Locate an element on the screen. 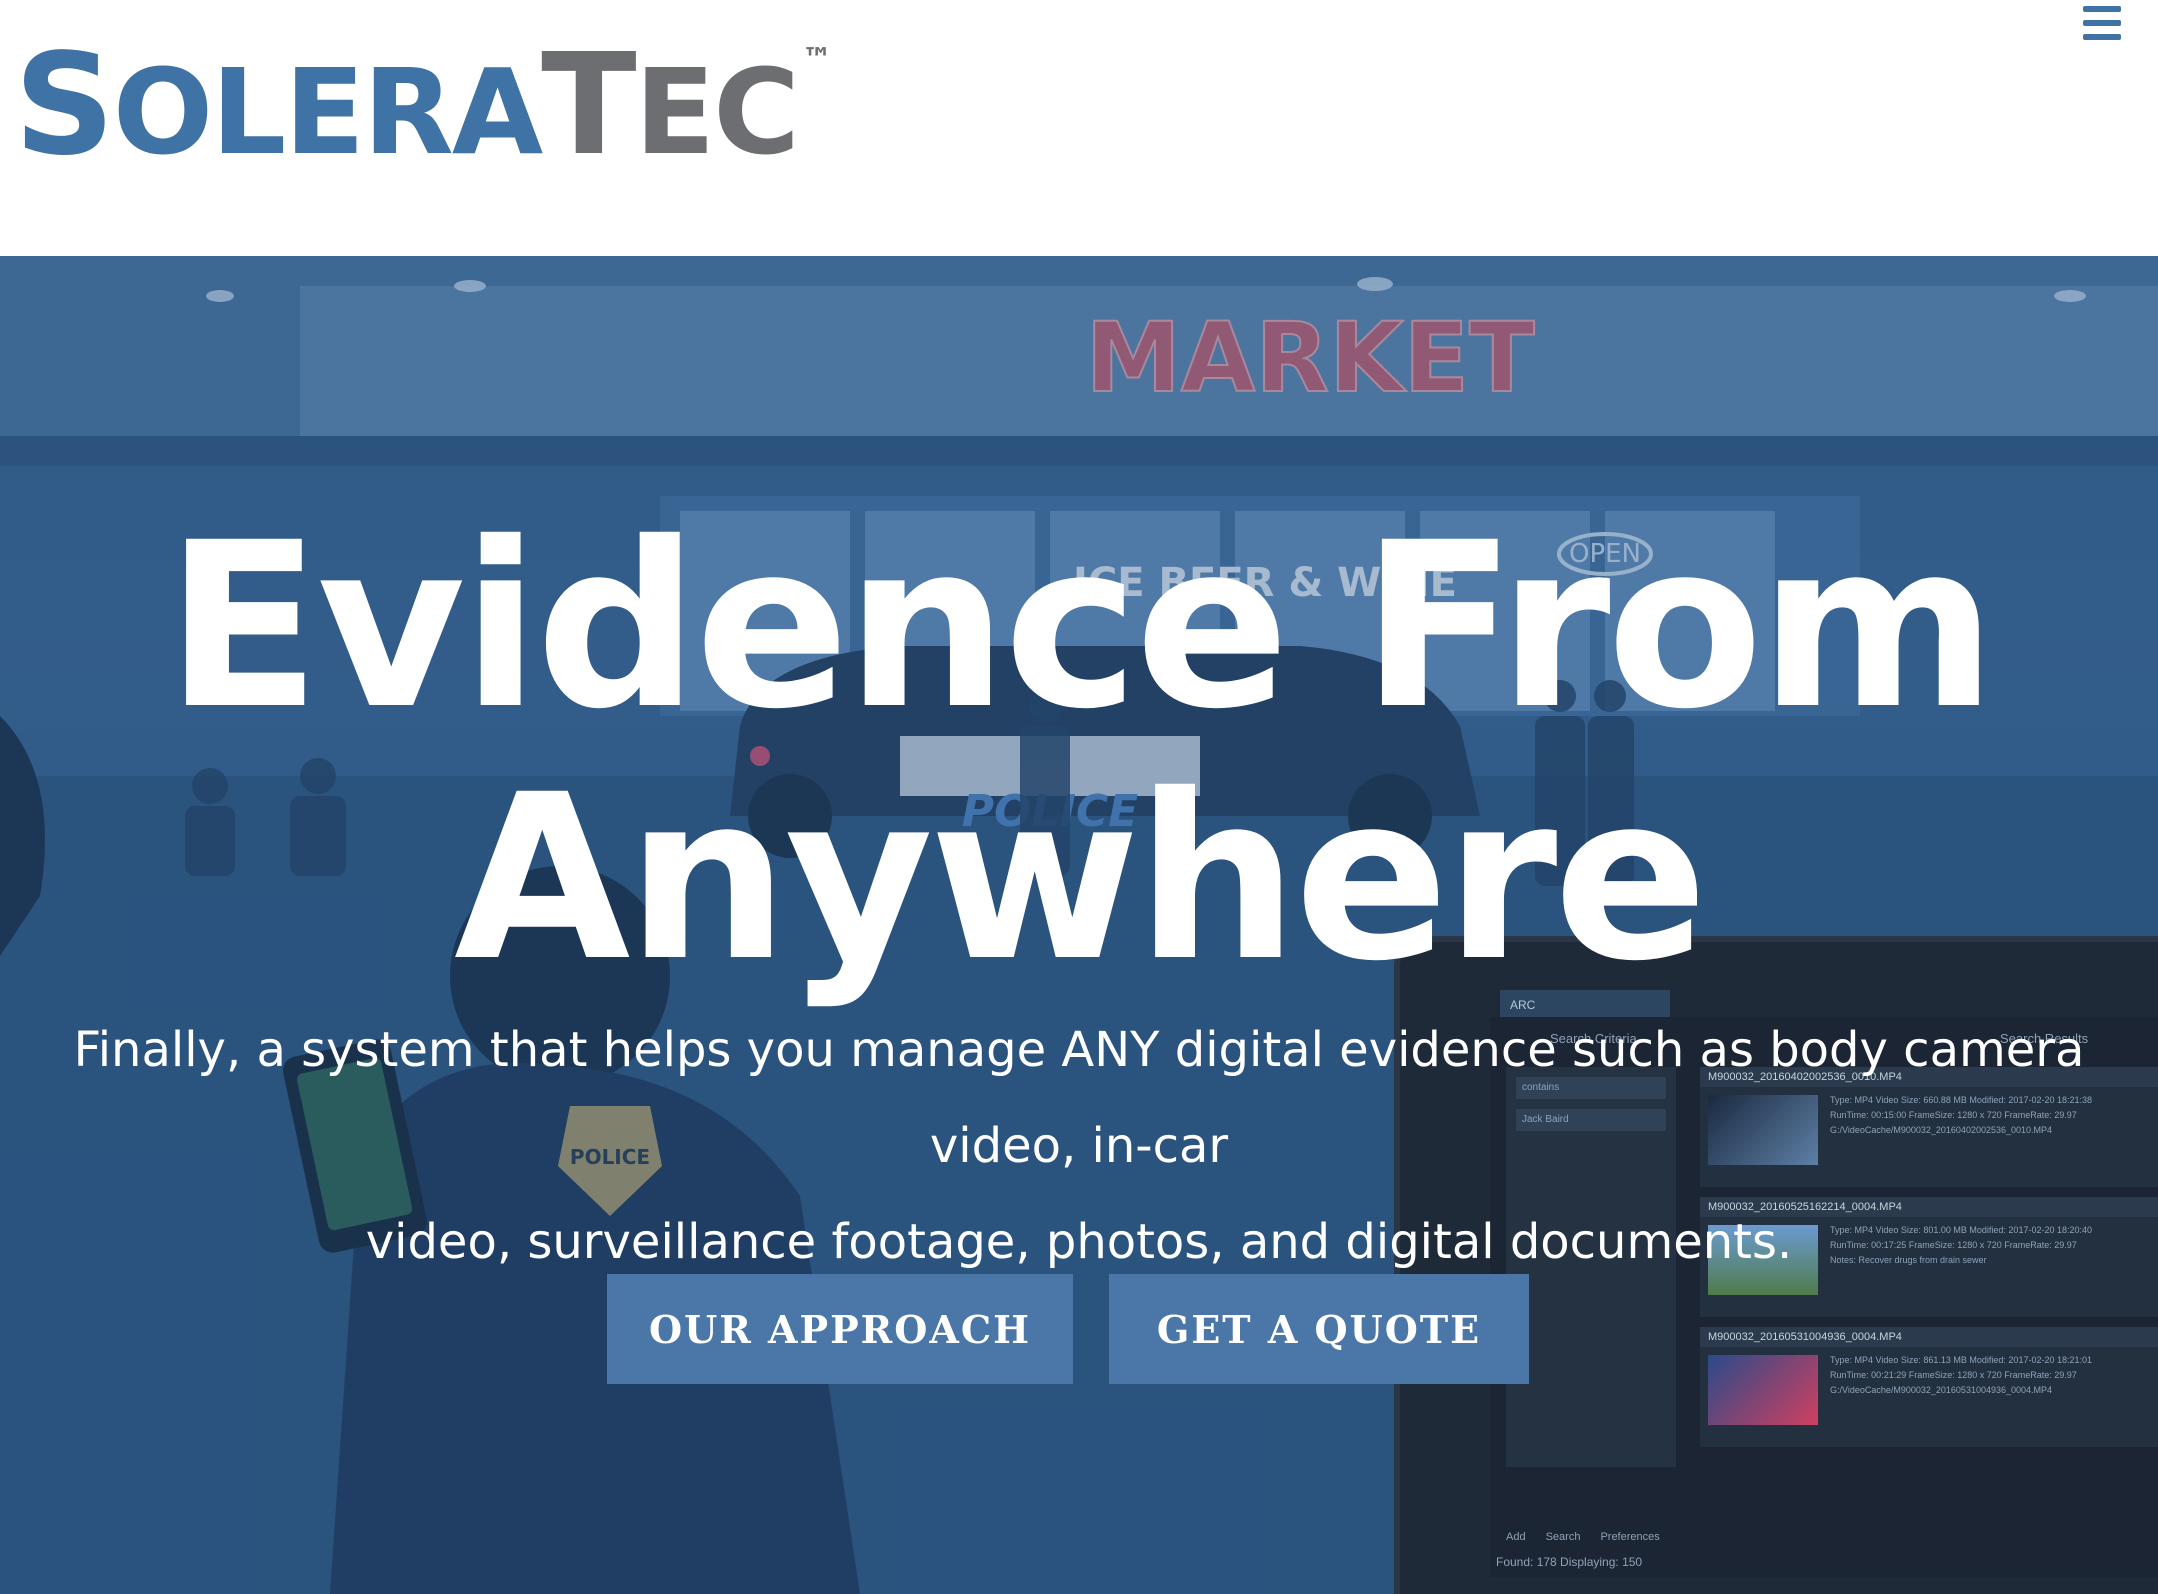 The image size is (2158, 1594). preferences-button: Preferences is located at coordinates (1630, 1537).